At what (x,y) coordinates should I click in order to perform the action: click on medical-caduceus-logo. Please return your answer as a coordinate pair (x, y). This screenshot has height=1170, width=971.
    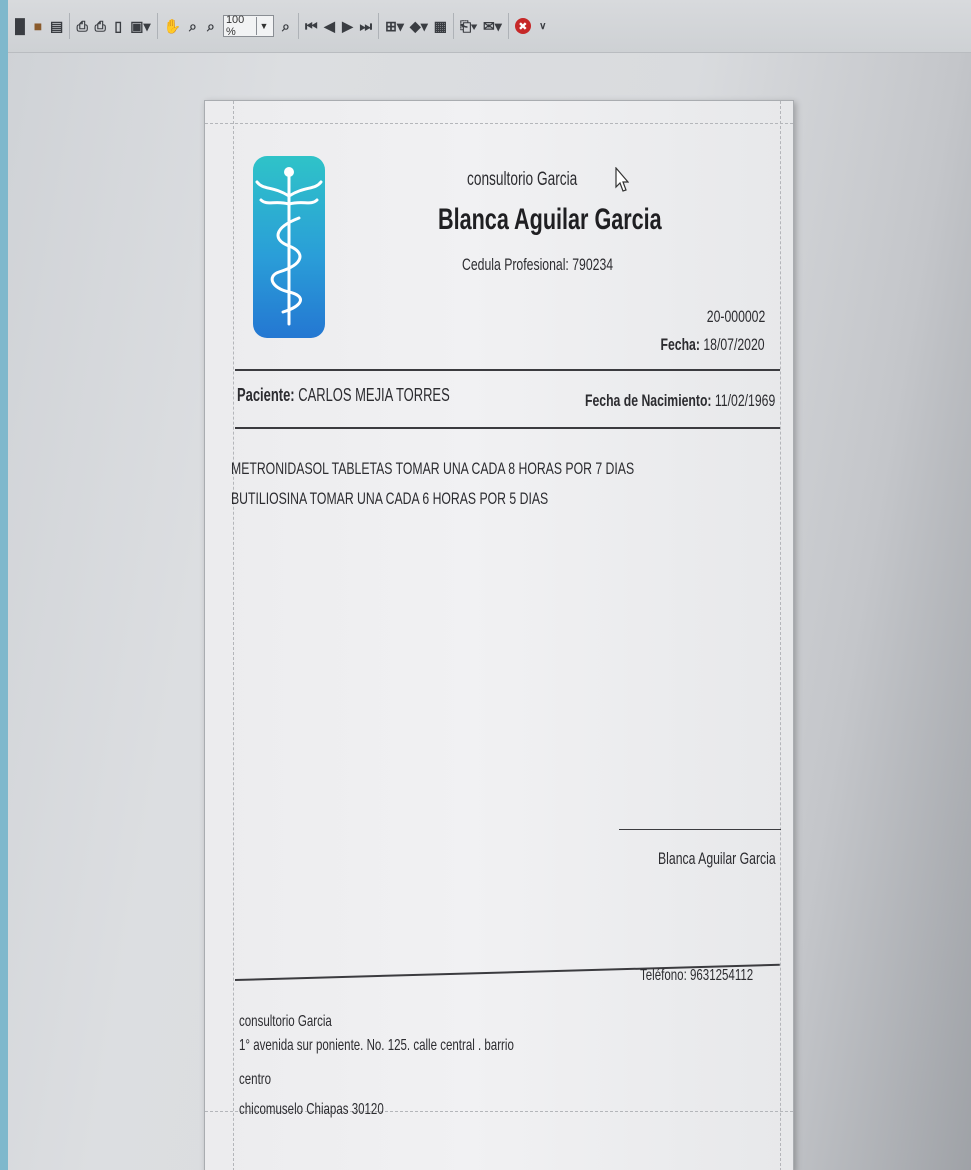
    Looking at the image, I should click on (289, 247).